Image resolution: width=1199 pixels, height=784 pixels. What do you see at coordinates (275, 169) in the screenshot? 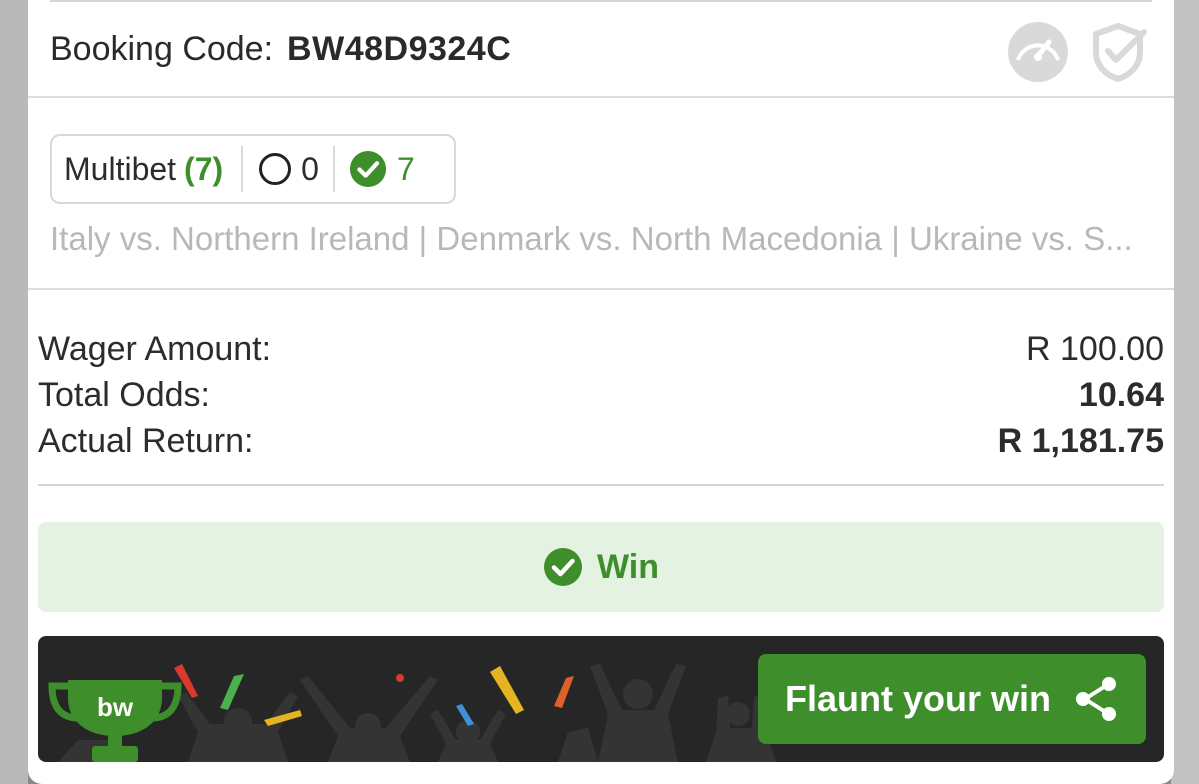
I see `open-circle-icon` at bounding box center [275, 169].